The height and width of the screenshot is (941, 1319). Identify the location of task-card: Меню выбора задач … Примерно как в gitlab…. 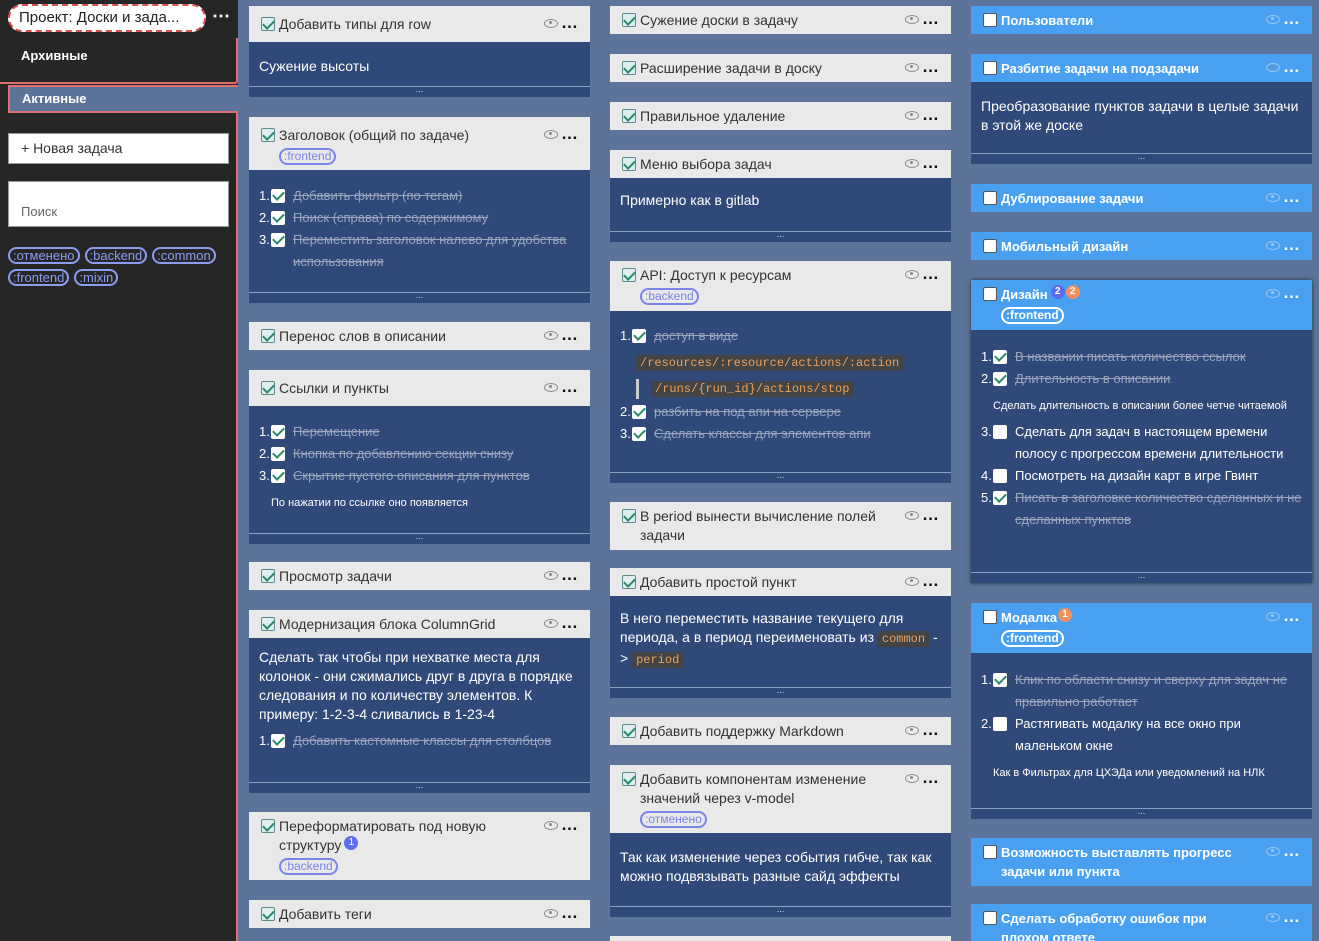
(780, 196).